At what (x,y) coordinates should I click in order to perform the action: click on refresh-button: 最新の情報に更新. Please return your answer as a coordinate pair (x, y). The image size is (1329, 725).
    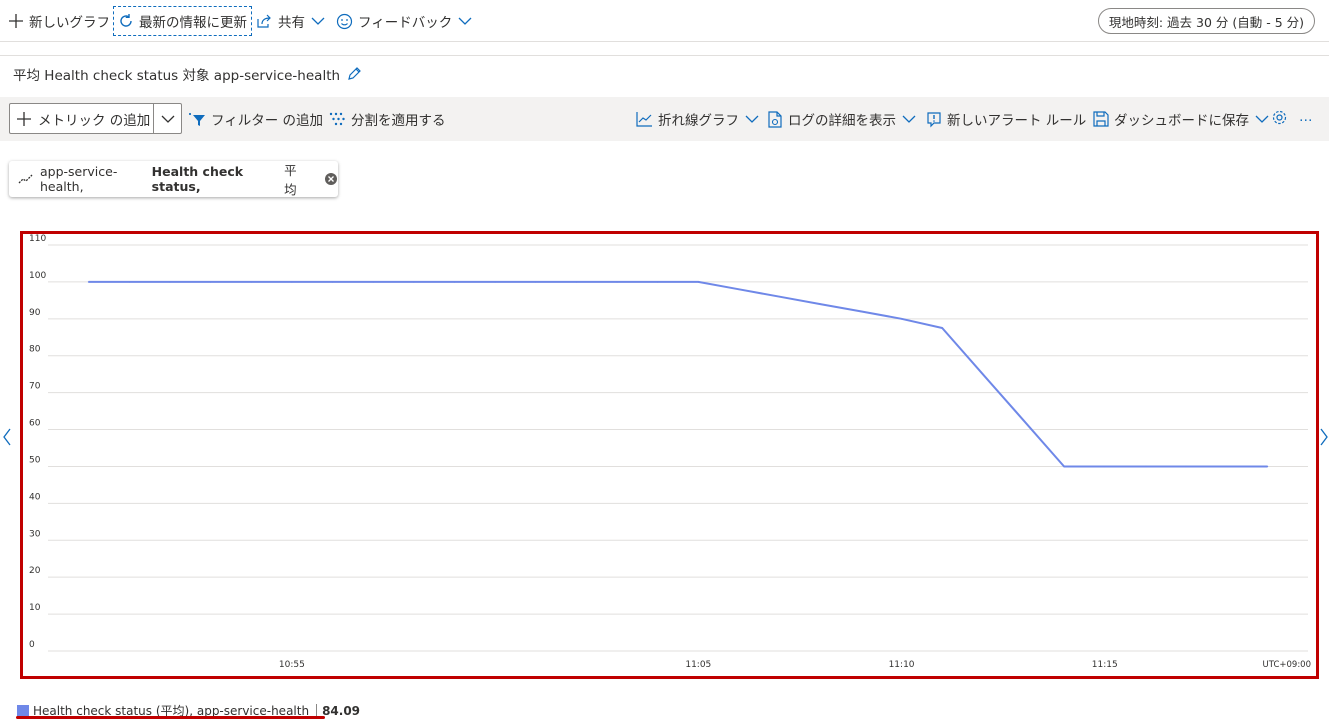
    Looking at the image, I should click on (182, 21).